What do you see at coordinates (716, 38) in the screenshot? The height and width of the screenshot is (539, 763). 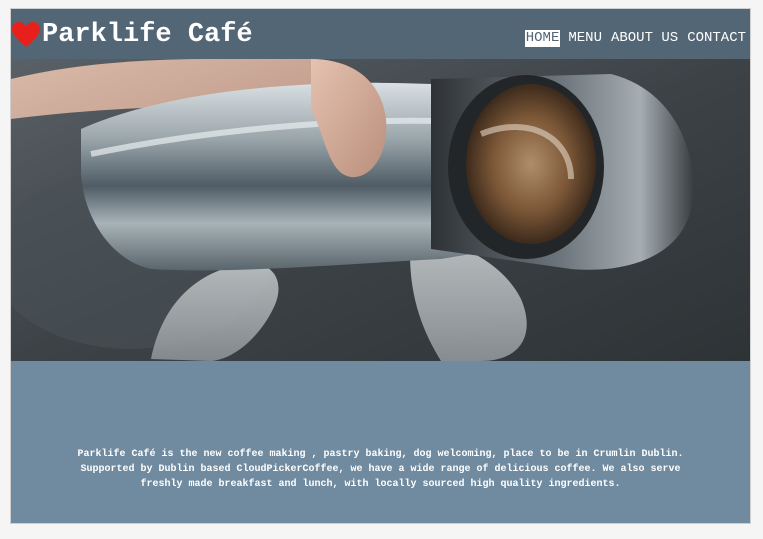 I see `nav-contact: CONTACT` at bounding box center [716, 38].